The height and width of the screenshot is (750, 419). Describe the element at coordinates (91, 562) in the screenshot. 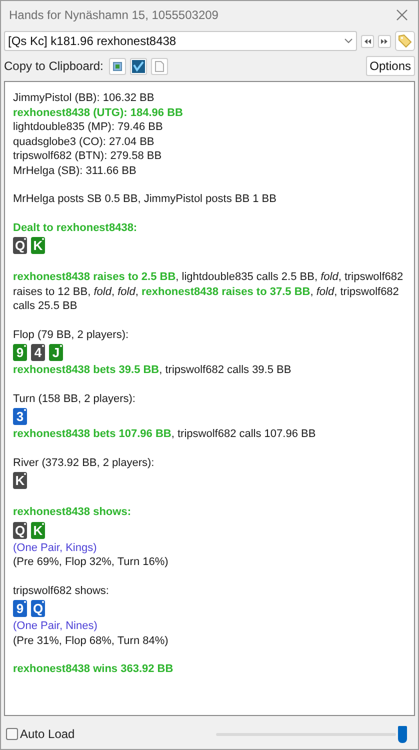

I see `log-line: (Pre 69%, Flop 32%, Turn 16%)` at that location.